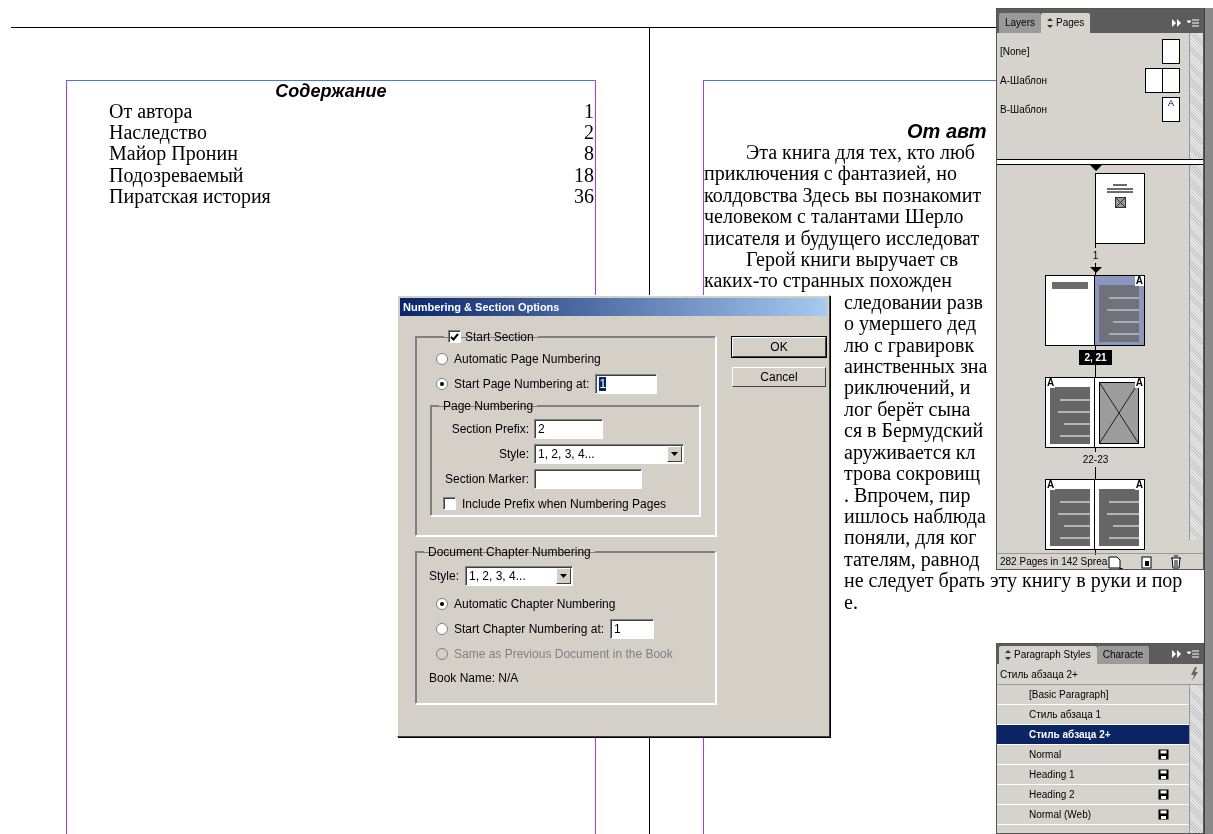 This screenshot has width=1213, height=834. I want to click on body-text-line: лог берёт сына, so click(907, 409).